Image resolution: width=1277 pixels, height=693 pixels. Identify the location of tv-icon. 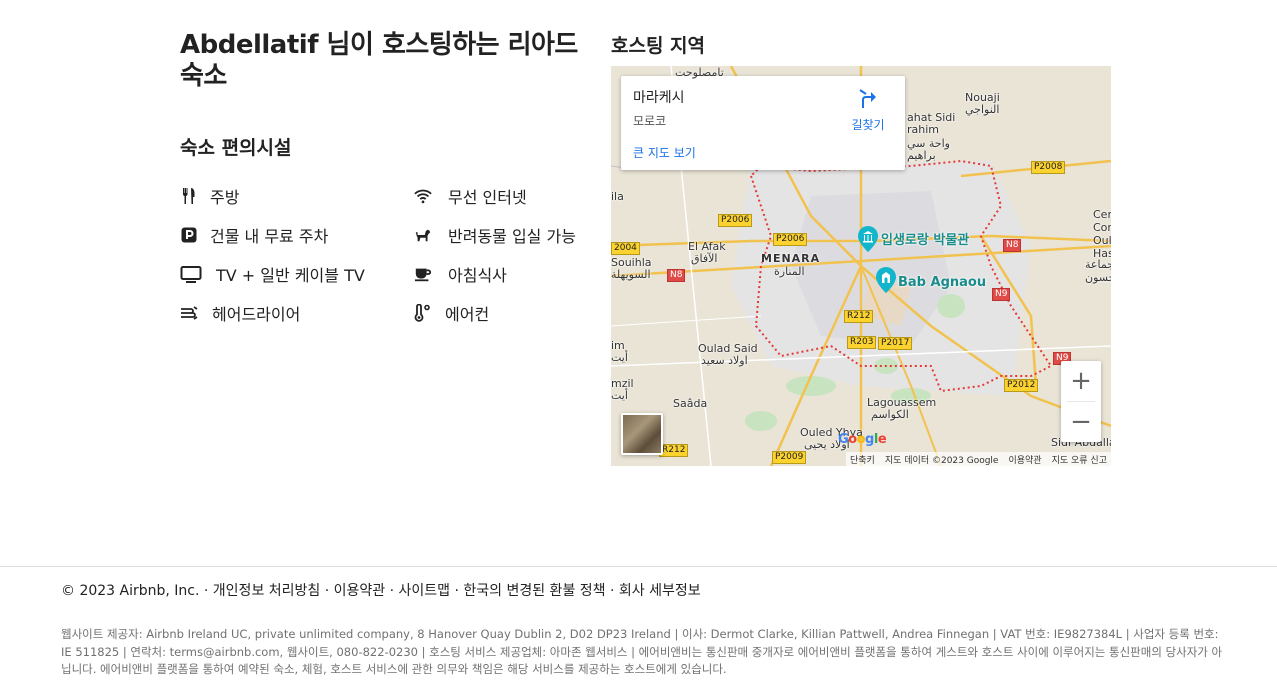
(191, 274).